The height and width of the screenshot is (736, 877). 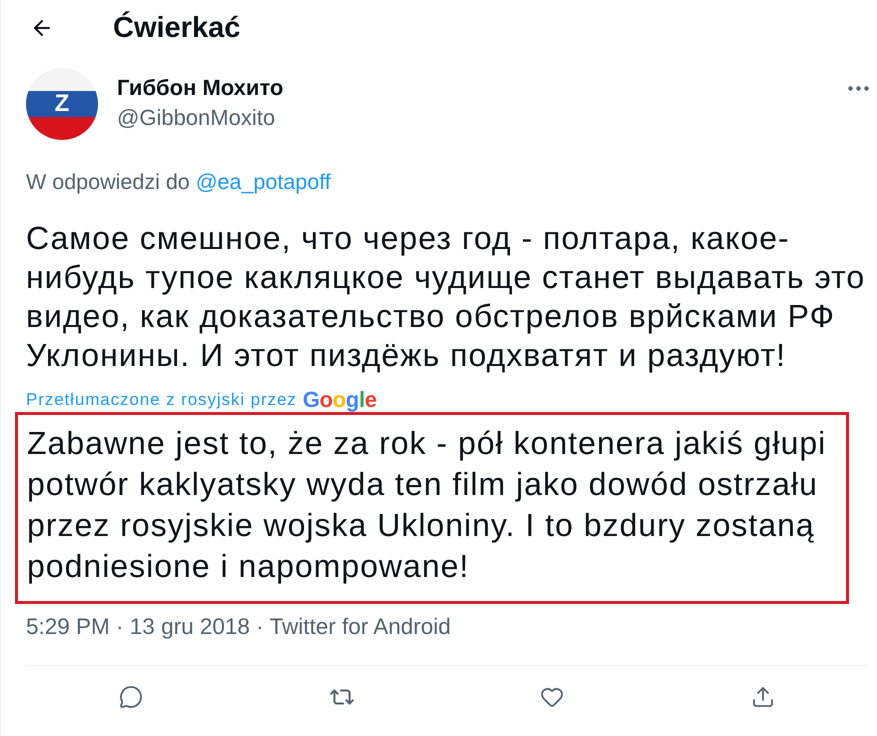 I want to click on like-button, so click(x=552, y=697).